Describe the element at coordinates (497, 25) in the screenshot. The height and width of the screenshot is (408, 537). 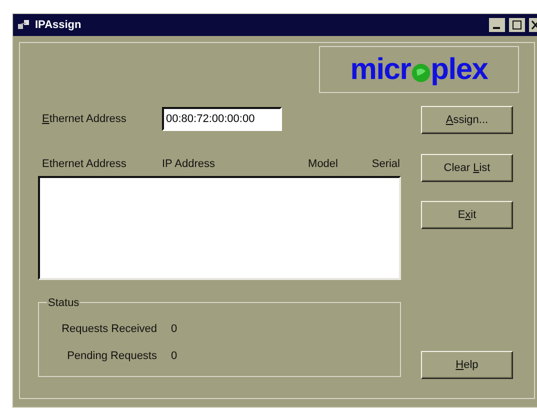
I see `minimize-icon` at that location.